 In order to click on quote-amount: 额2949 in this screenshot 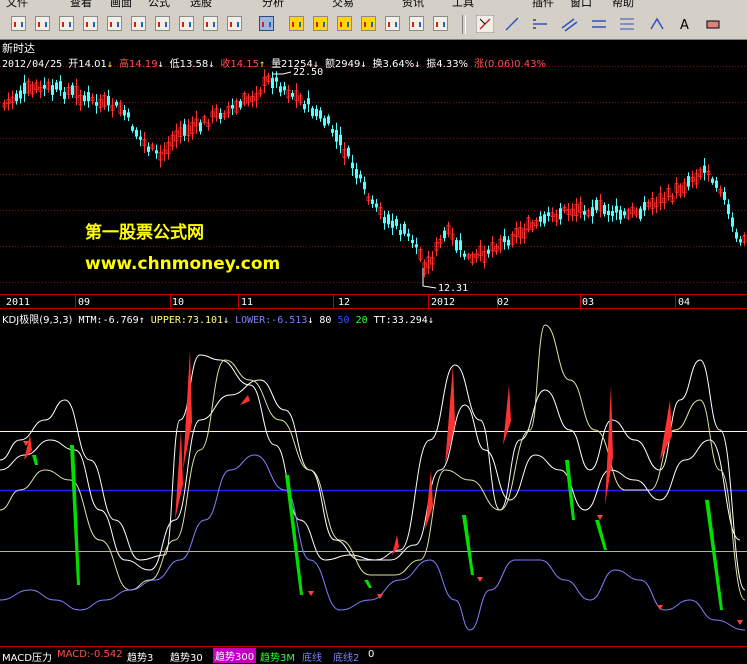, I will do `click(342, 64)`.